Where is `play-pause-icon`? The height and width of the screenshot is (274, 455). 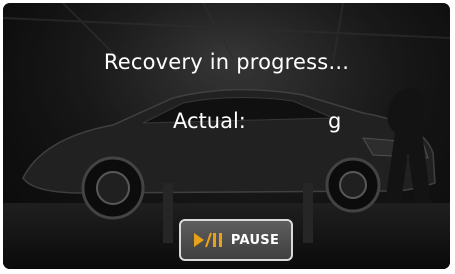 play-pause-icon is located at coordinates (207, 240).